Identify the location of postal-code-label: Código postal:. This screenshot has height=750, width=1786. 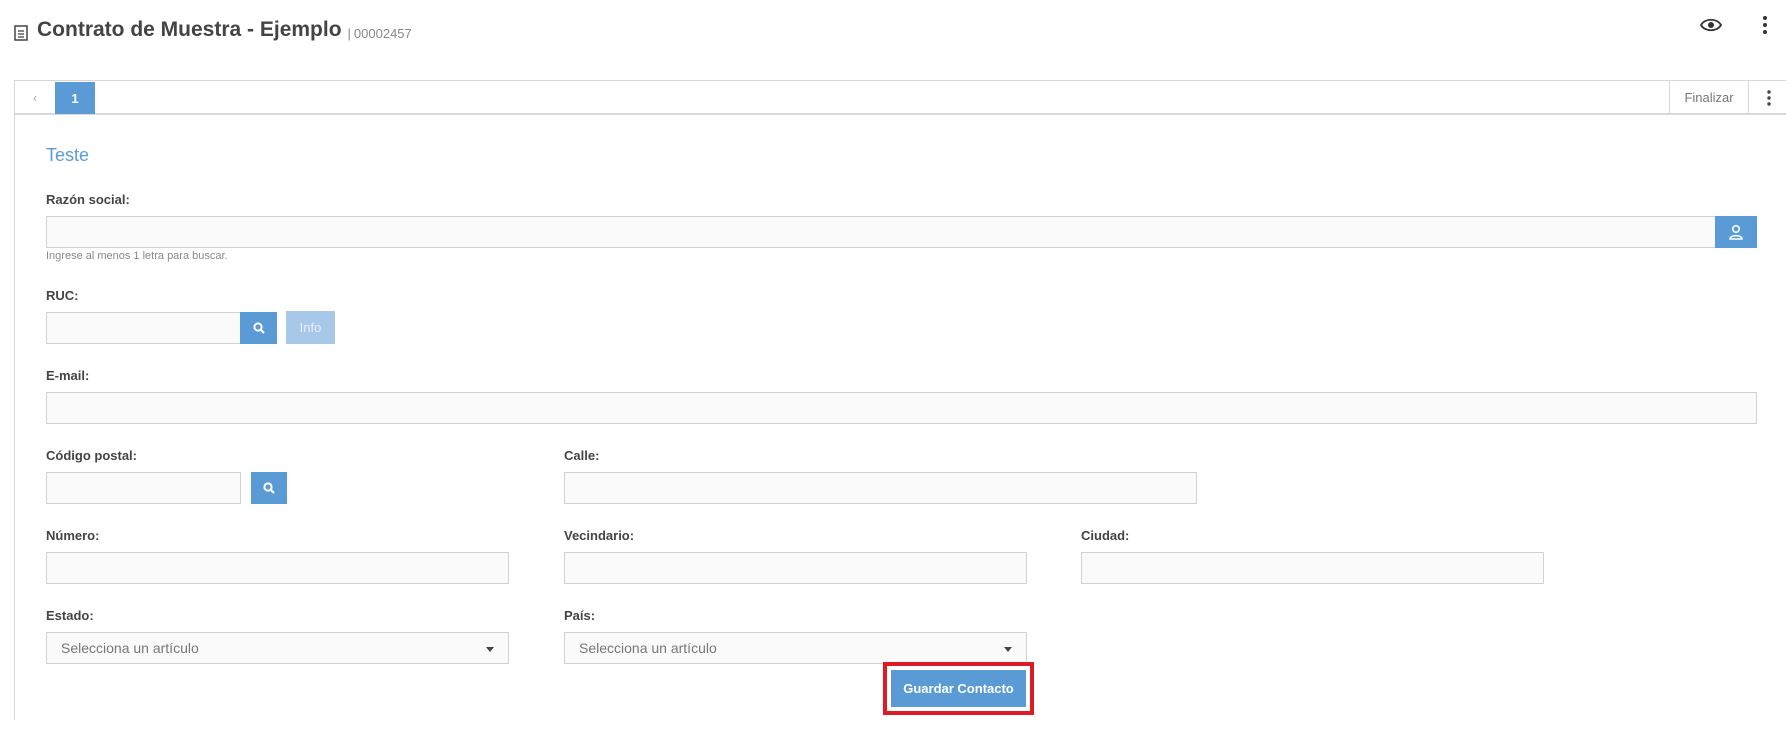
(91, 455).